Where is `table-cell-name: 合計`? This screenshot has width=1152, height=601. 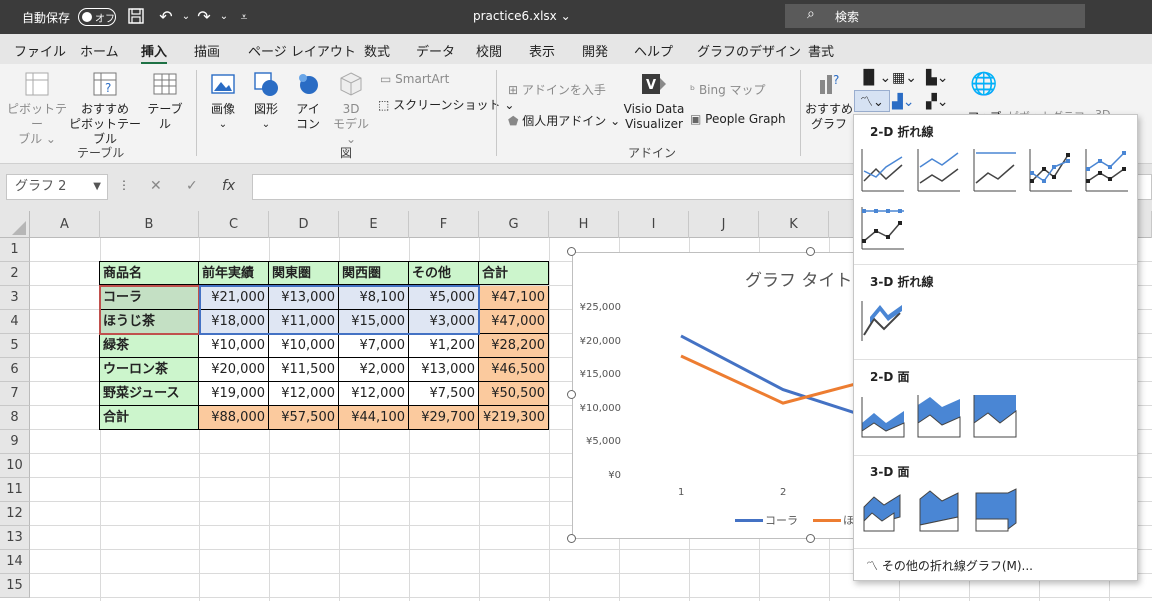
table-cell-name: 合計 is located at coordinates (149, 418).